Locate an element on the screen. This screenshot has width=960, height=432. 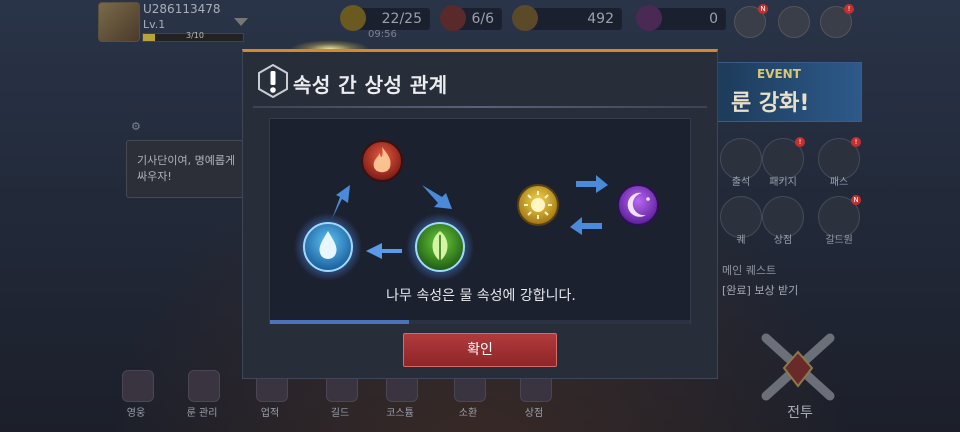
battle-button: 전투 is located at coordinates (798, 375).